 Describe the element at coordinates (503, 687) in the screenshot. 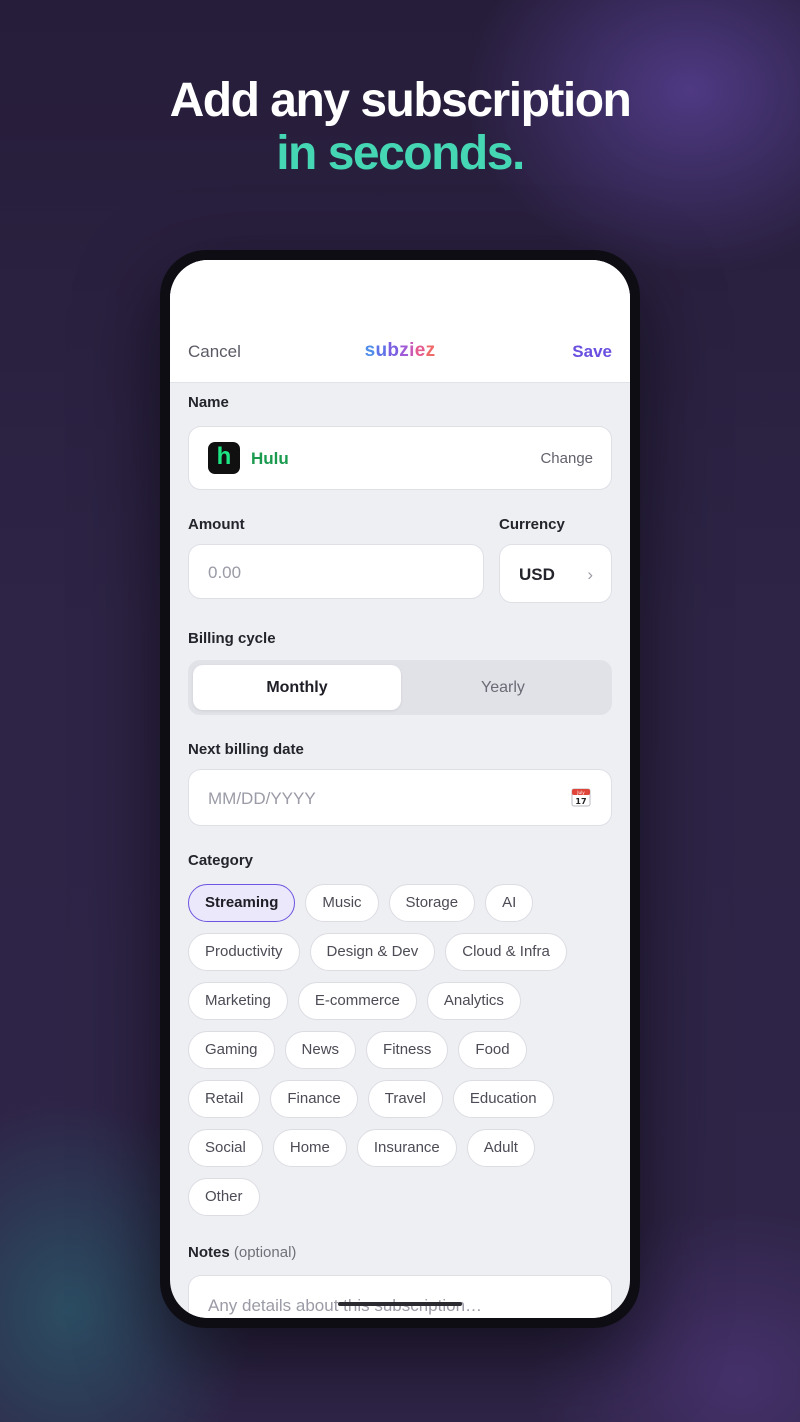

I see `billing-yearly-option: Yearly` at that location.